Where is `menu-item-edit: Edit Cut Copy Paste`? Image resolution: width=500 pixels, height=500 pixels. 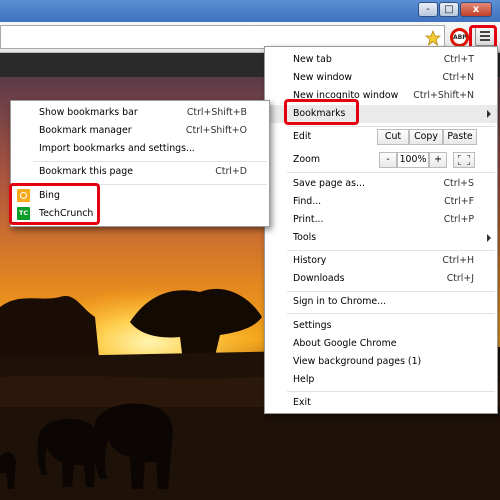
menu-item-edit: Edit Cut Copy Paste is located at coordinates (381, 137).